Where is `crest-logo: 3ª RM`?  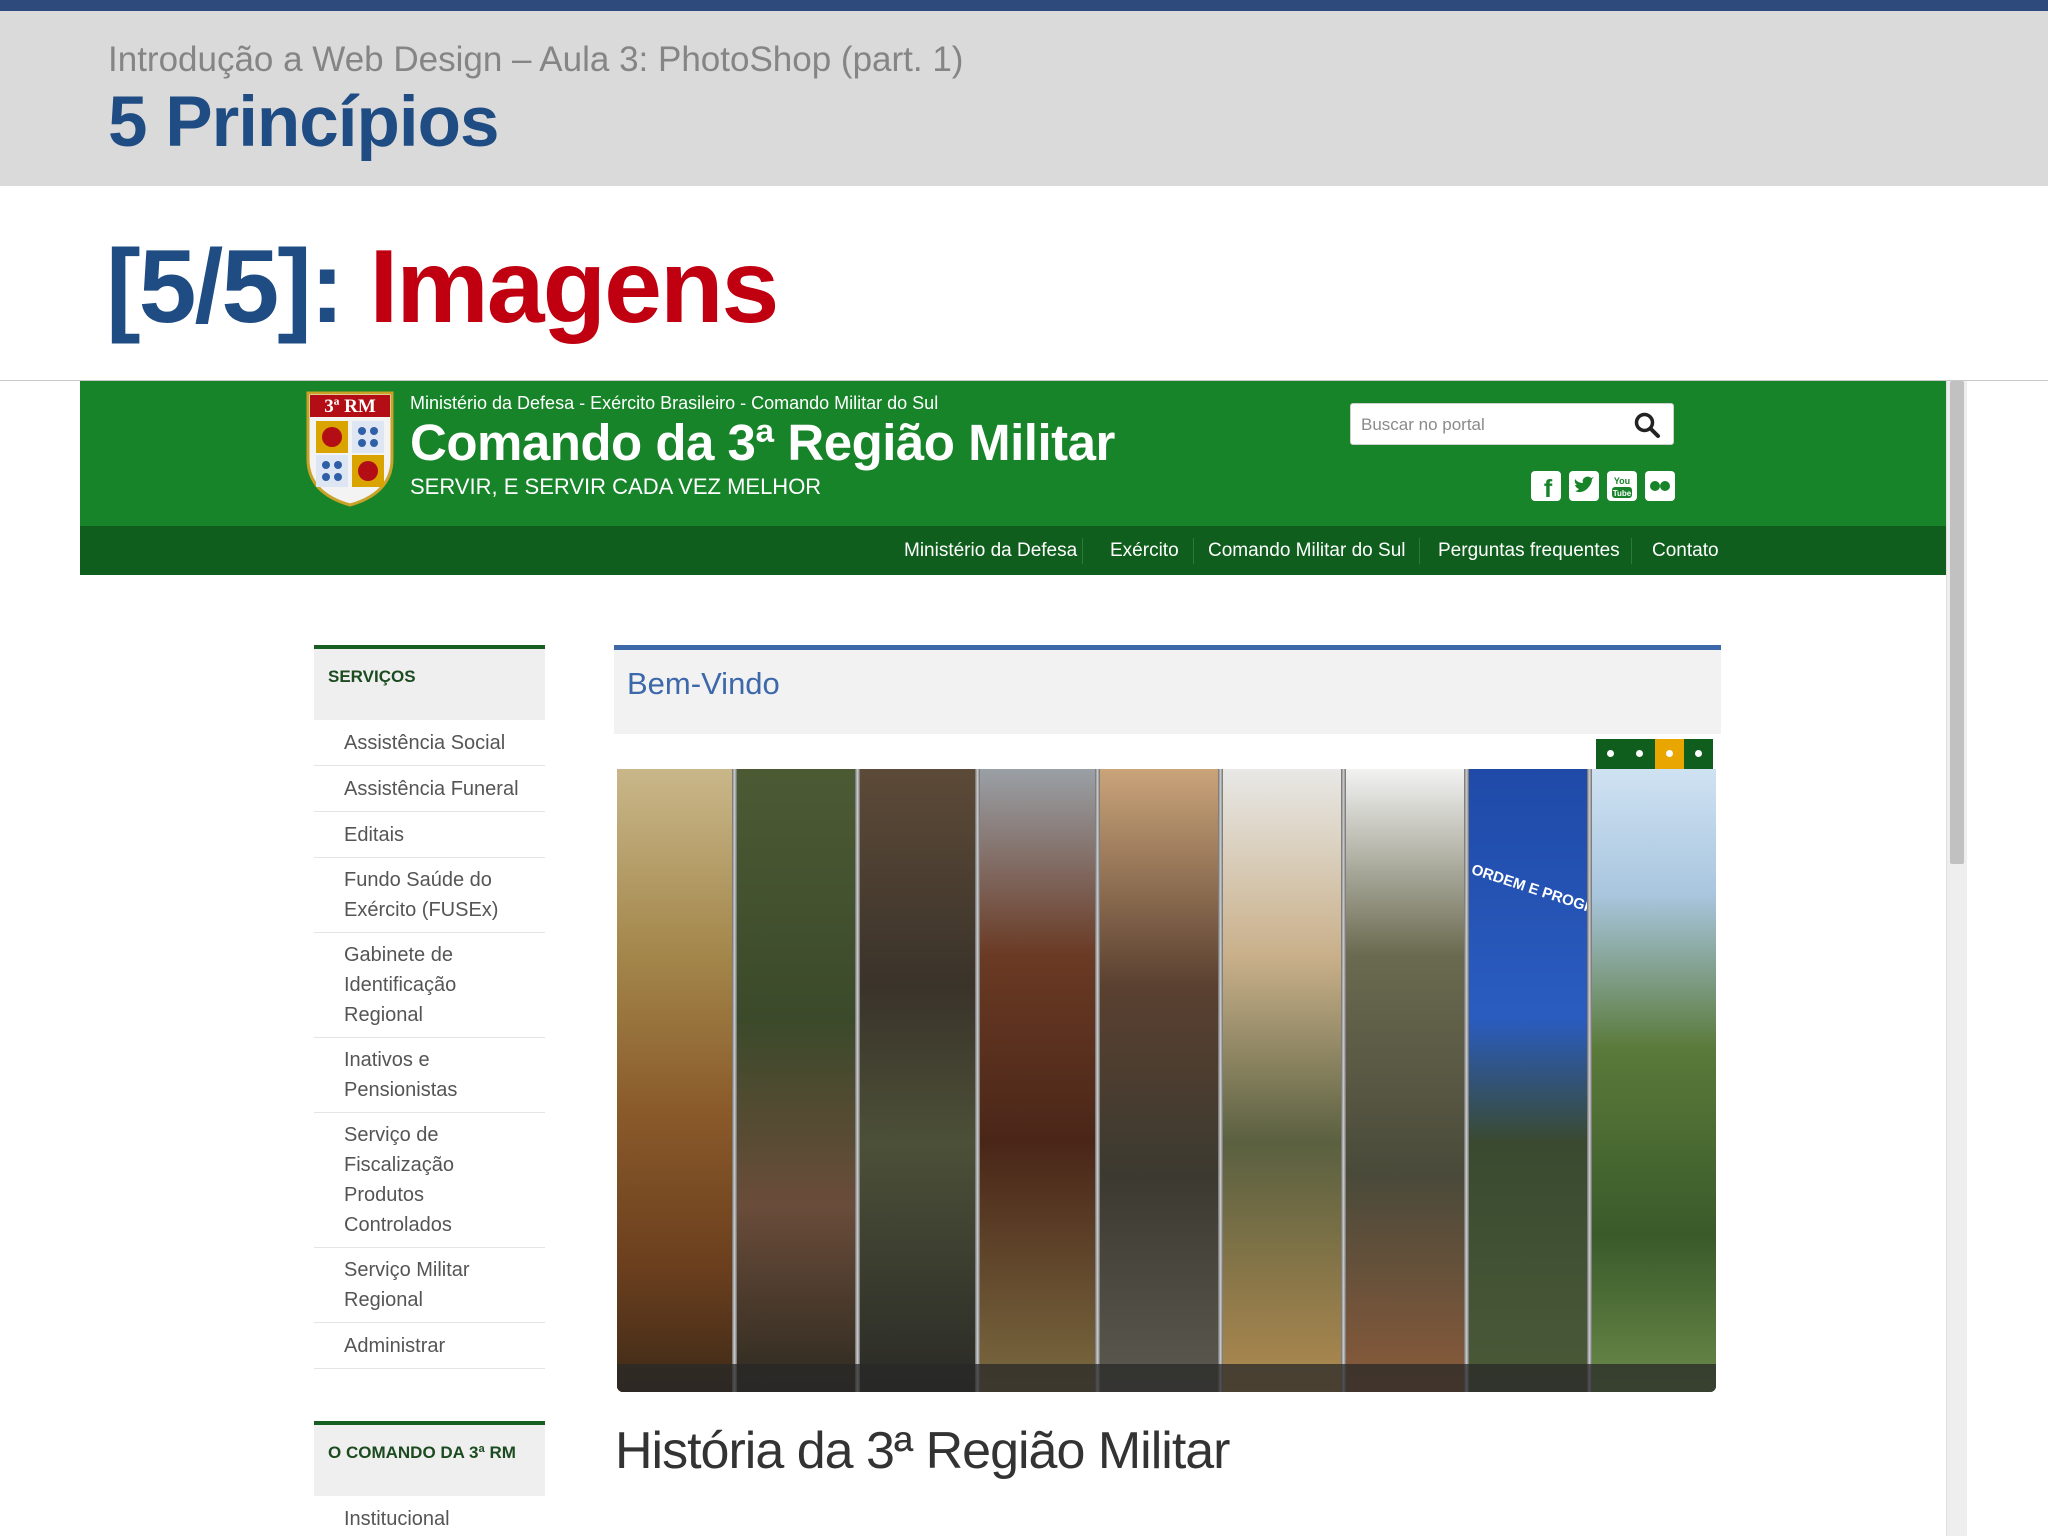
crest-logo: 3ª RM is located at coordinates (350, 448).